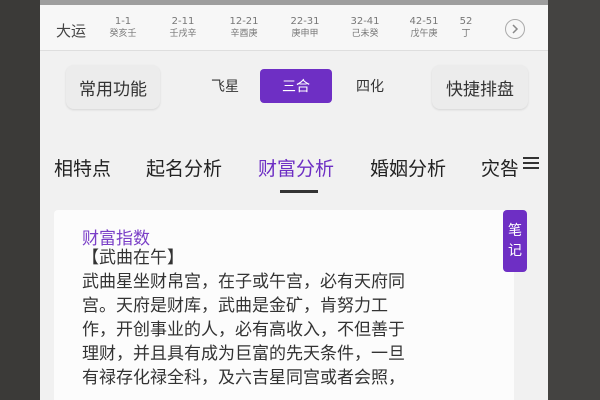 This screenshot has width=600, height=400. What do you see at coordinates (466, 21) in the screenshot?
I see `dayun-age: 52` at bounding box center [466, 21].